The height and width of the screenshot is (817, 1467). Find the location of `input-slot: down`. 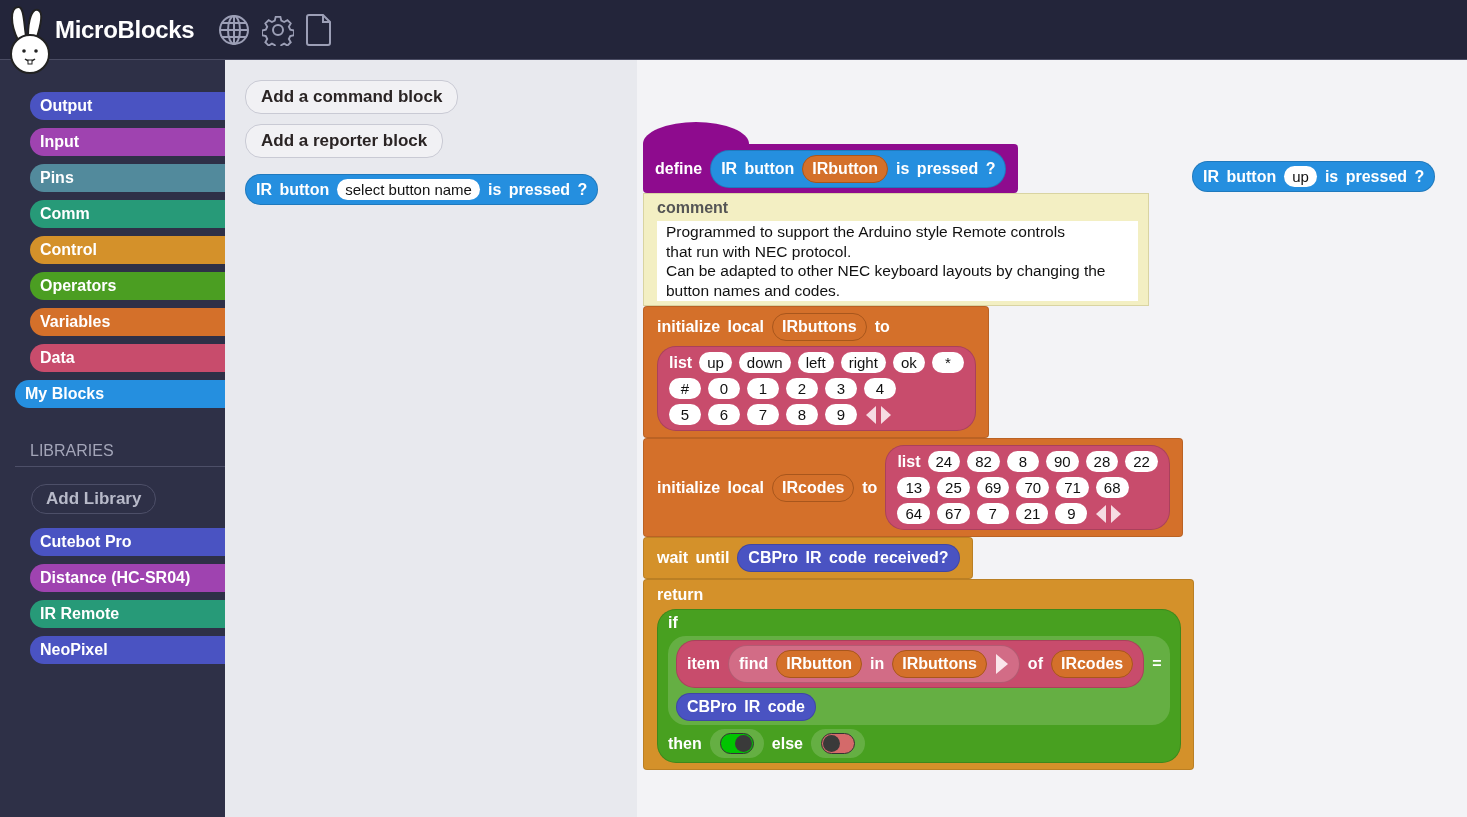

input-slot: down is located at coordinates (764, 362).